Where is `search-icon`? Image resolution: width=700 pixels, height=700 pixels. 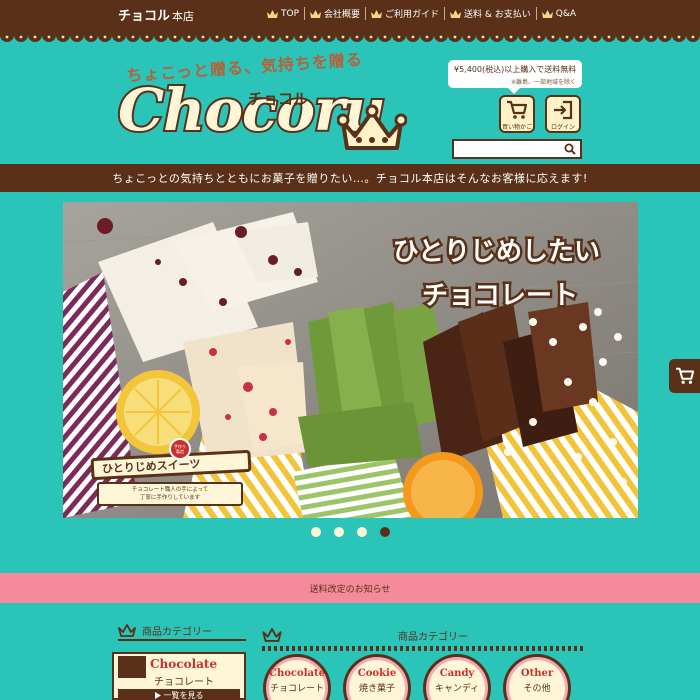
search-icon is located at coordinates (570, 149).